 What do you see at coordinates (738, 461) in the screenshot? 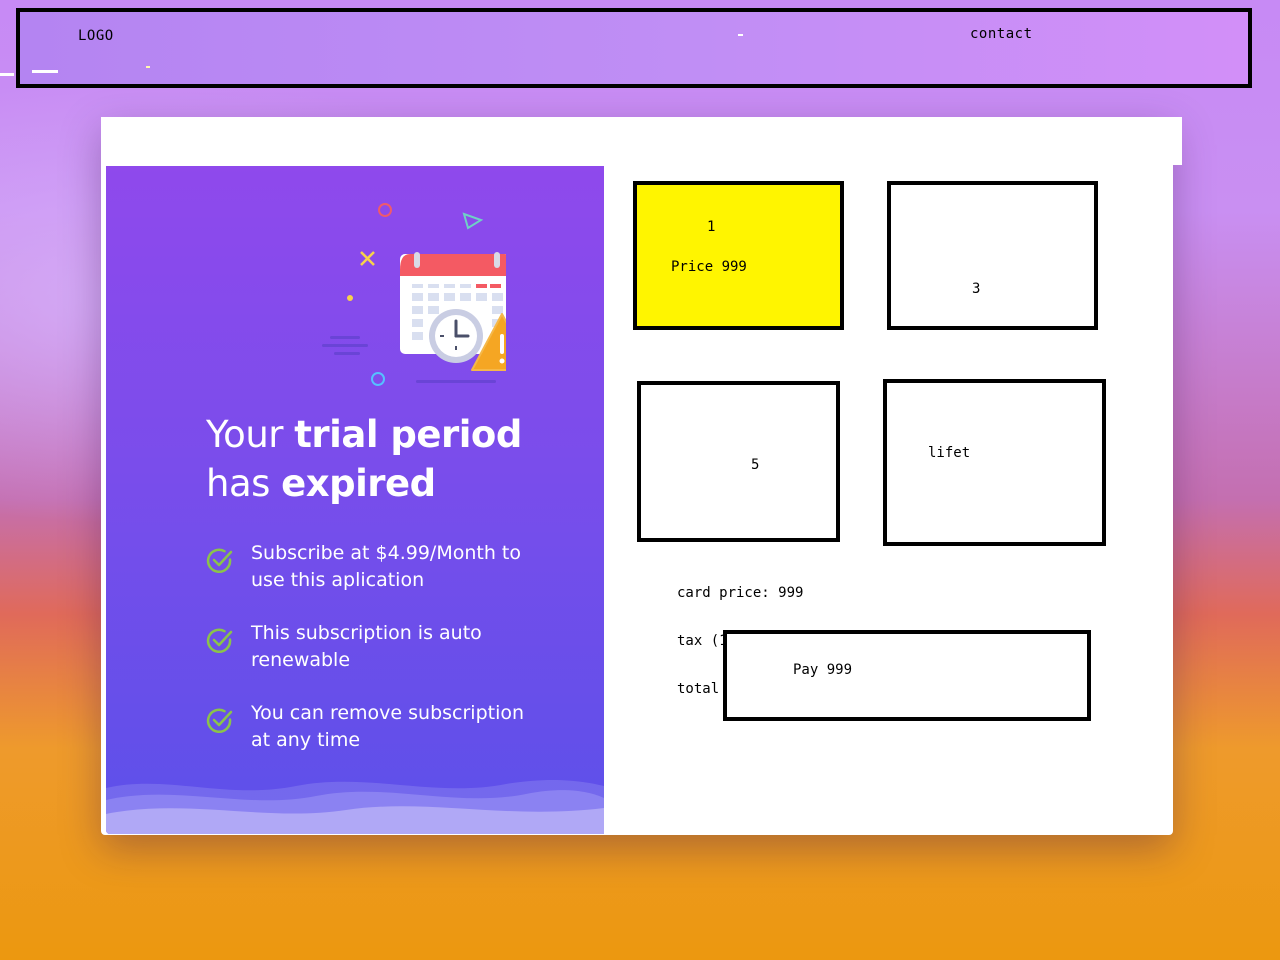
I see `plan-option-5: 5` at bounding box center [738, 461].